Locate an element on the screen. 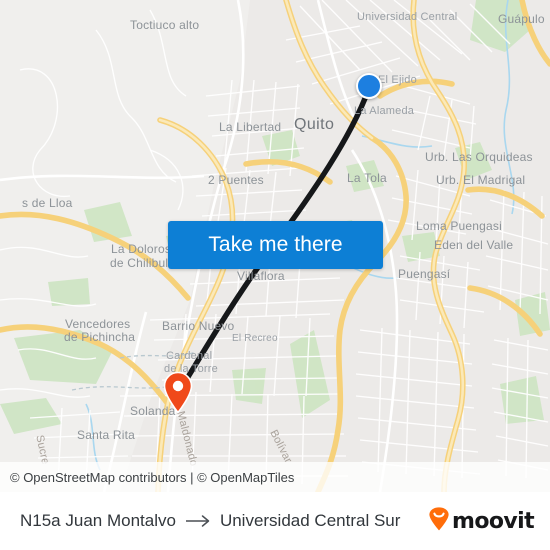 This screenshot has height=550, width=550. route-destination-label: Universidad Central Sur is located at coordinates (310, 520).